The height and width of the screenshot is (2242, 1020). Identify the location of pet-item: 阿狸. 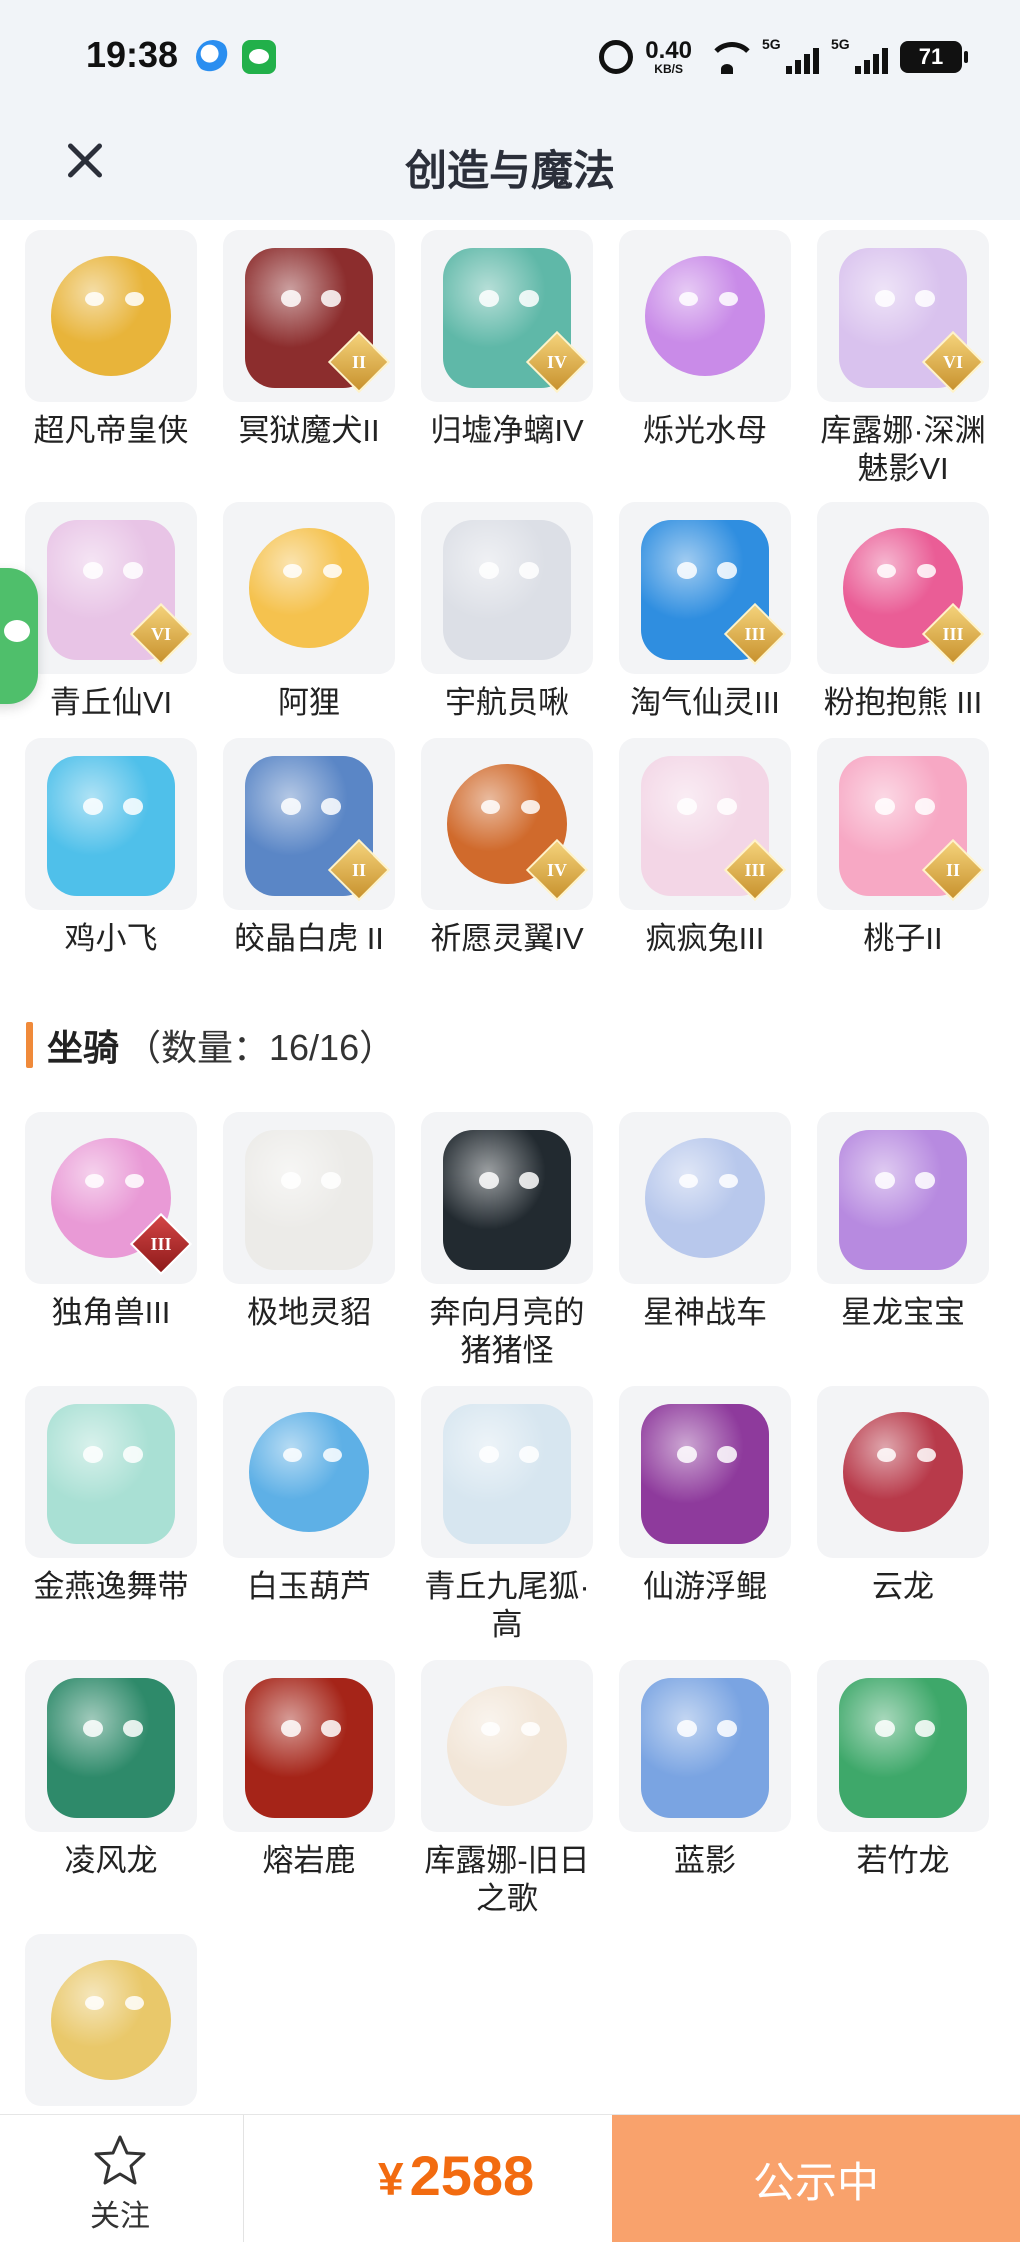
(309, 612).